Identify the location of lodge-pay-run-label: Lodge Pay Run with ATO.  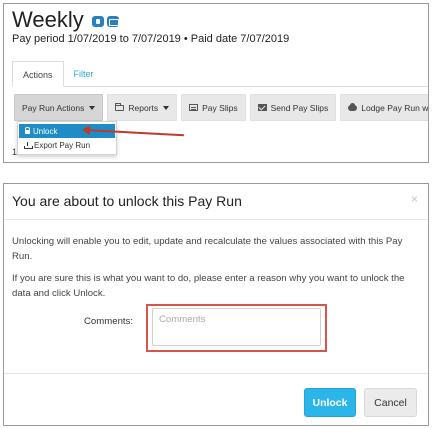
(395, 107).